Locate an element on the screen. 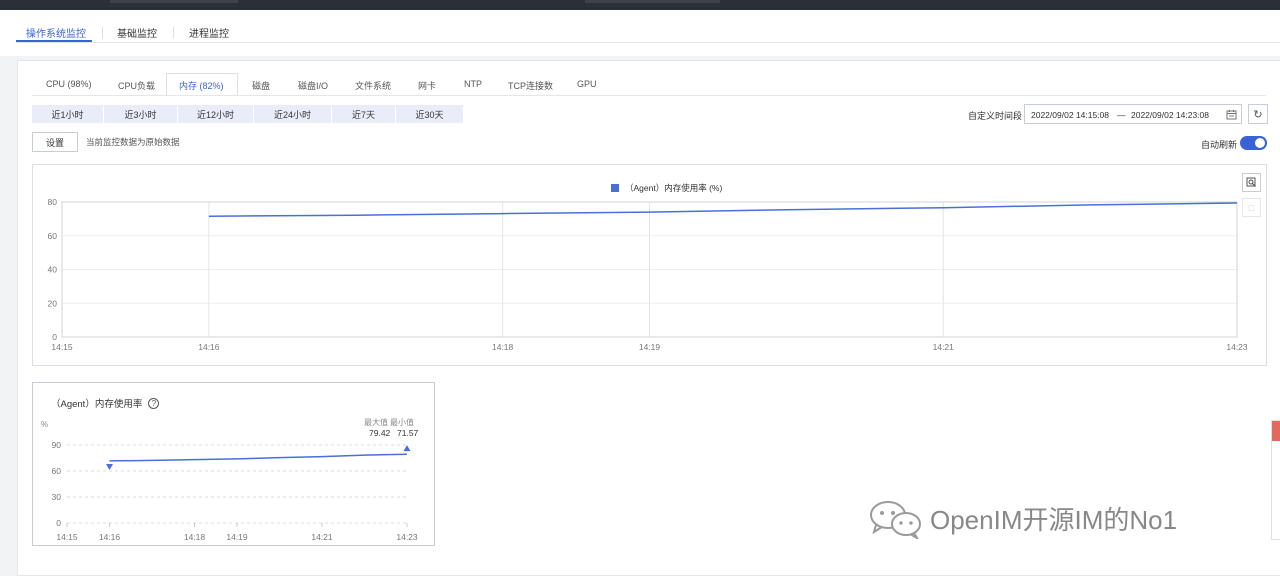 Image resolution: width=1280 pixels, height=576 pixels. toggle-knob is located at coordinates (1260, 143).